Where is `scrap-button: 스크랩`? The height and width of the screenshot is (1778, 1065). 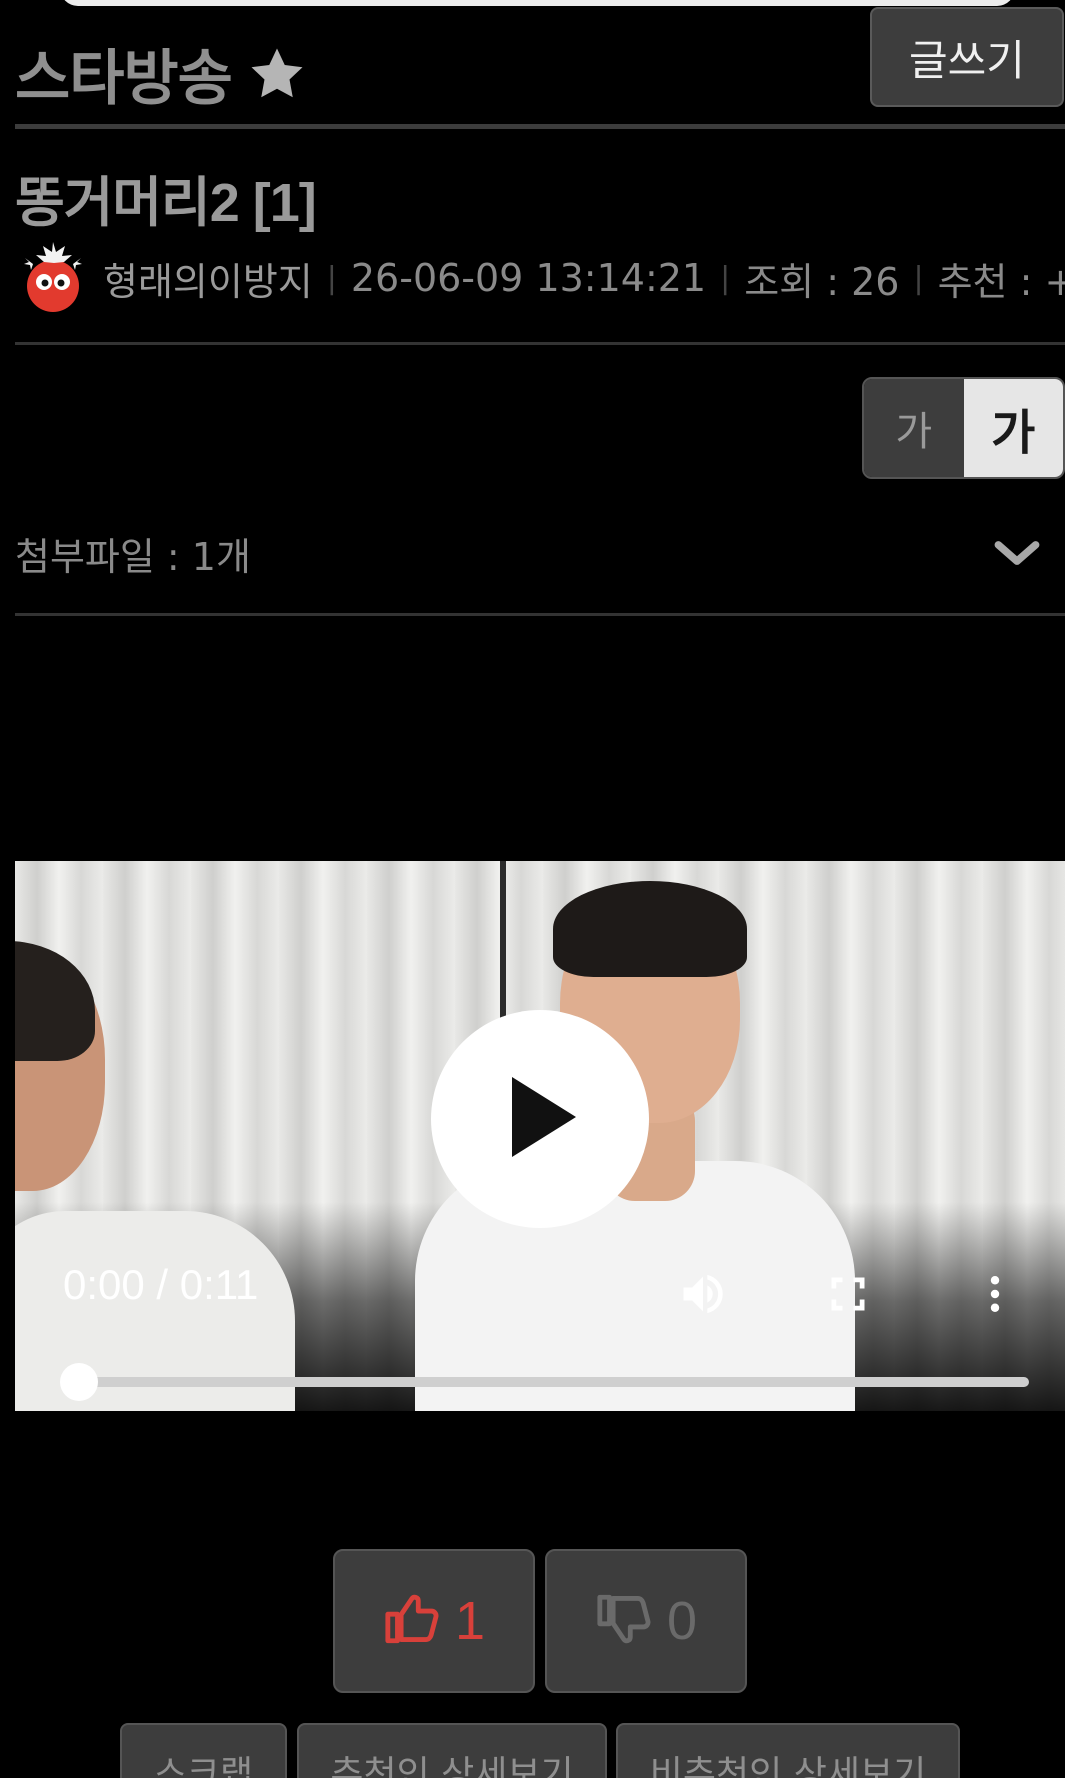 scrap-button: 스크랩 is located at coordinates (203, 1750).